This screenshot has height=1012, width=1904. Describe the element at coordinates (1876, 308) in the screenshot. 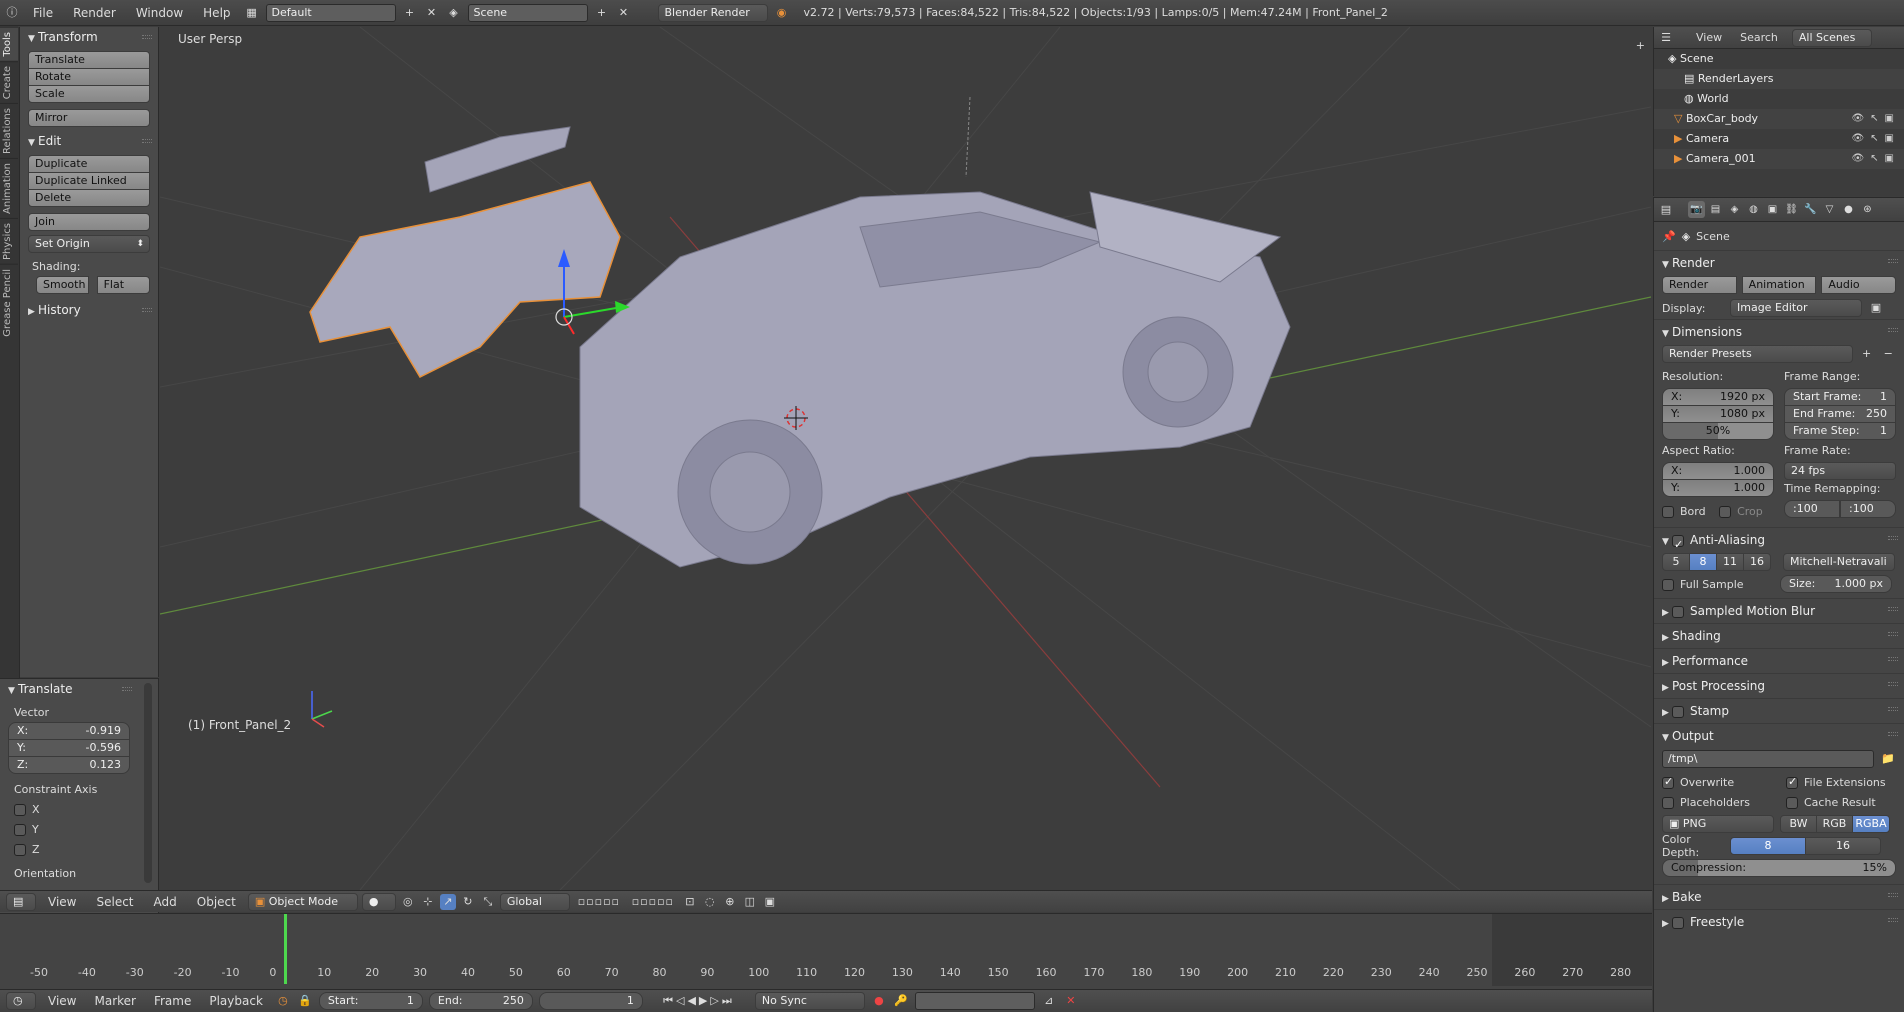

I see `lock-interface-icon: ▣` at that location.